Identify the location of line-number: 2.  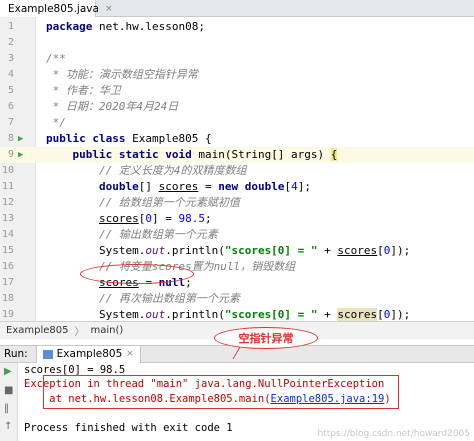
(10, 42).